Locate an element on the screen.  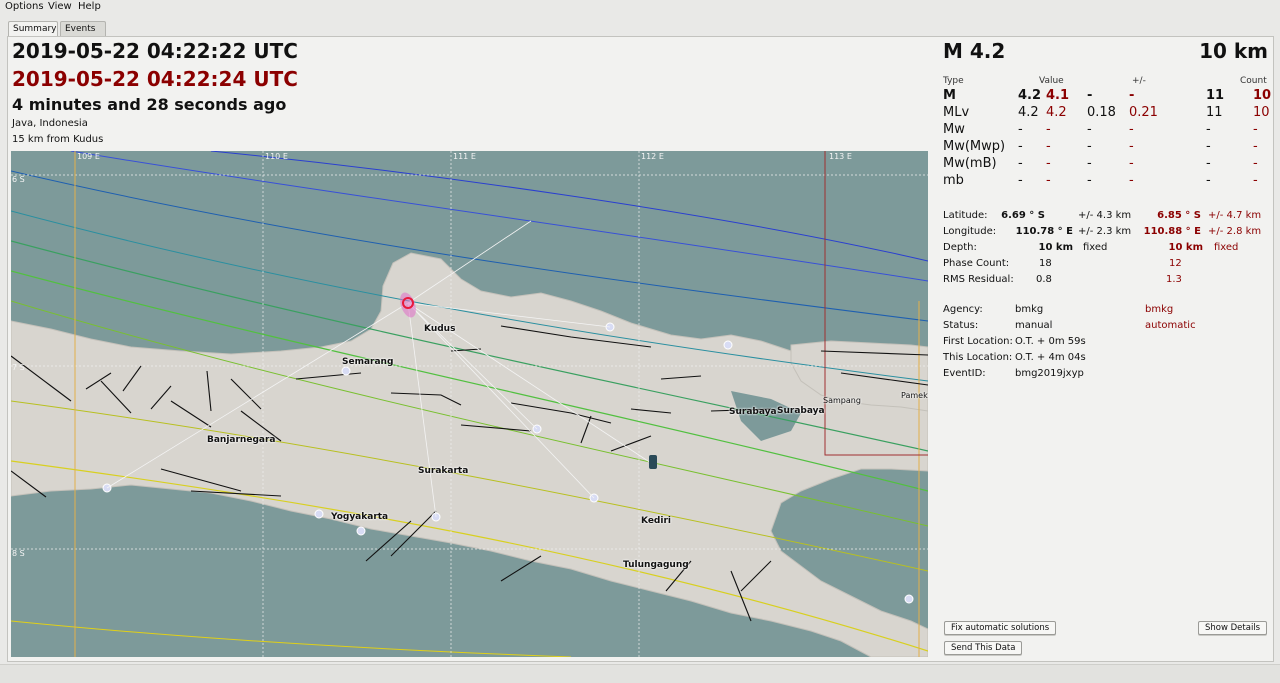
mag-cell-e1: 0.18 is located at coordinates (1101, 112).